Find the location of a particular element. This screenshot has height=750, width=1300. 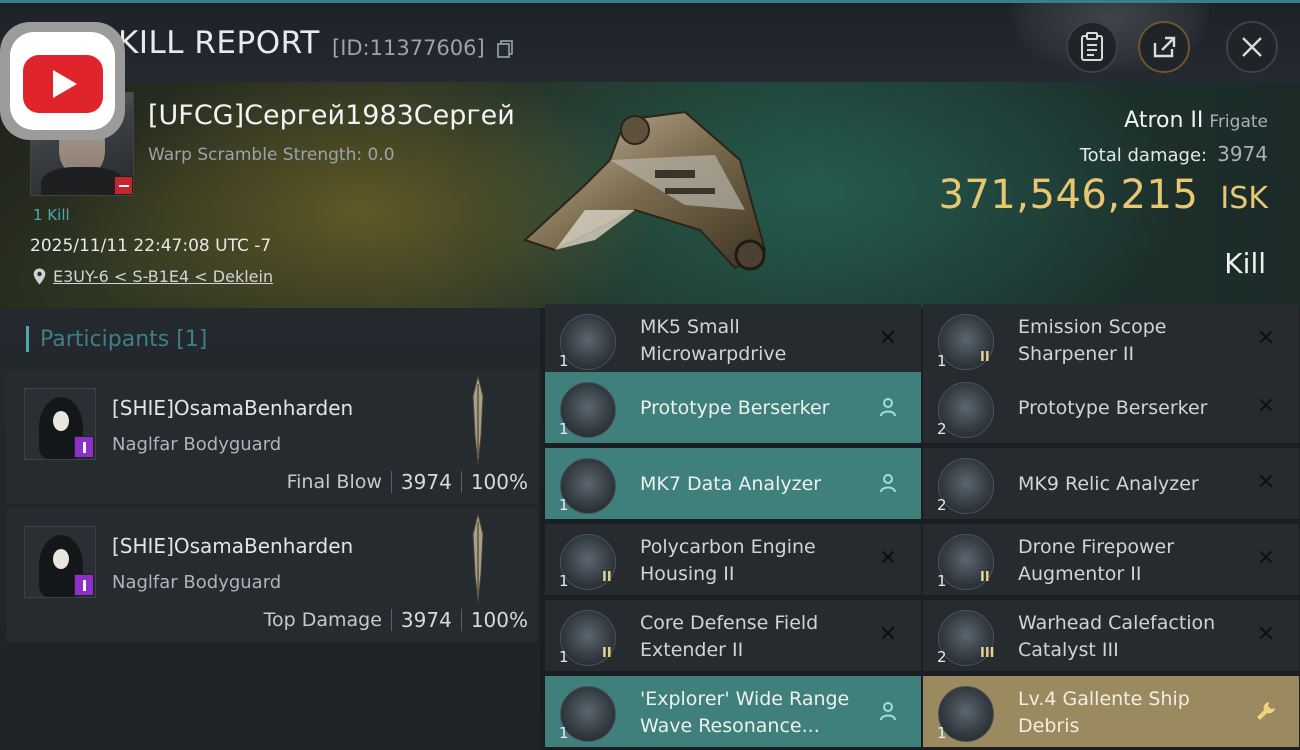

isk-amount: 371,546,215 is located at coordinates (1068, 195).